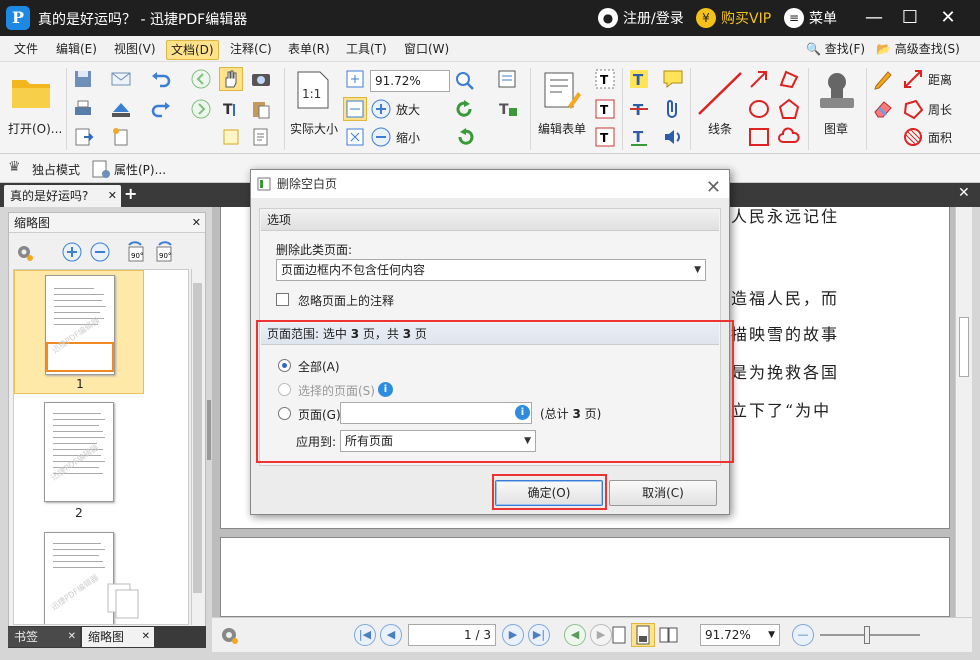 The width and height of the screenshot is (980, 660). I want to click on next-page-icon: ▶, so click(513, 635).